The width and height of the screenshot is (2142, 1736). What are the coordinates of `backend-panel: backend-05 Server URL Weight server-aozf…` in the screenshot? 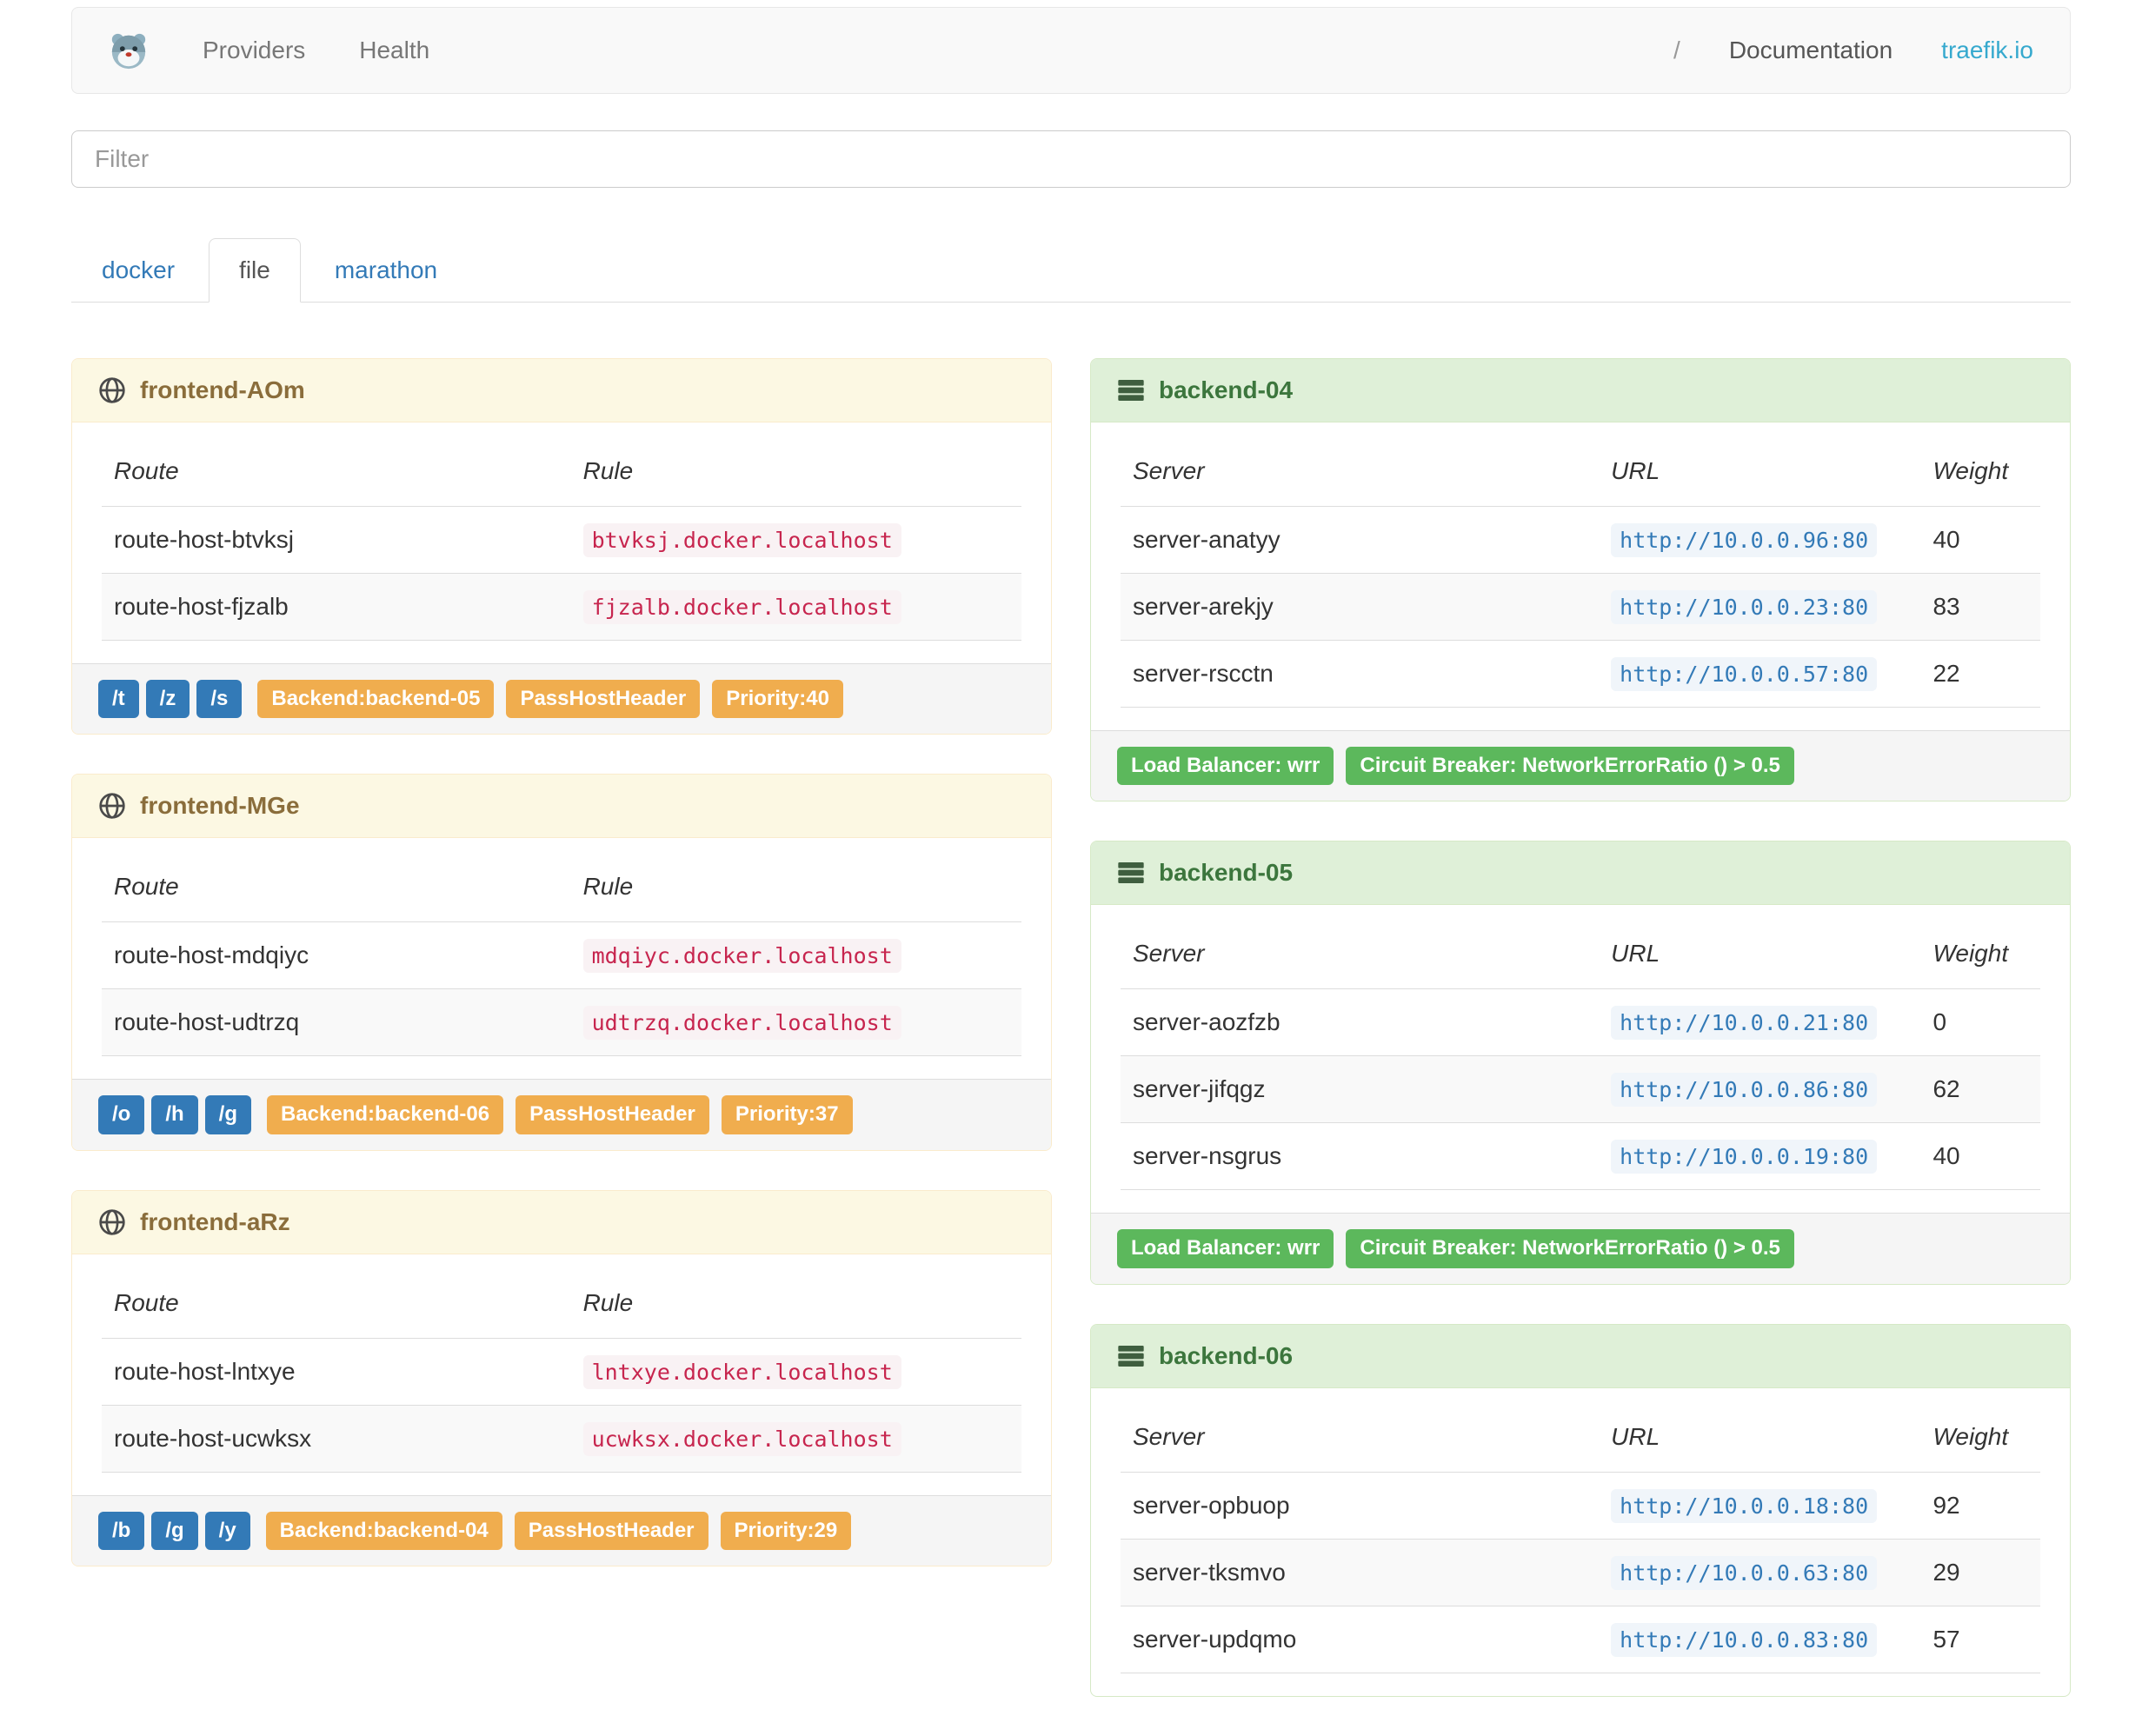 It's located at (1580, 1063).